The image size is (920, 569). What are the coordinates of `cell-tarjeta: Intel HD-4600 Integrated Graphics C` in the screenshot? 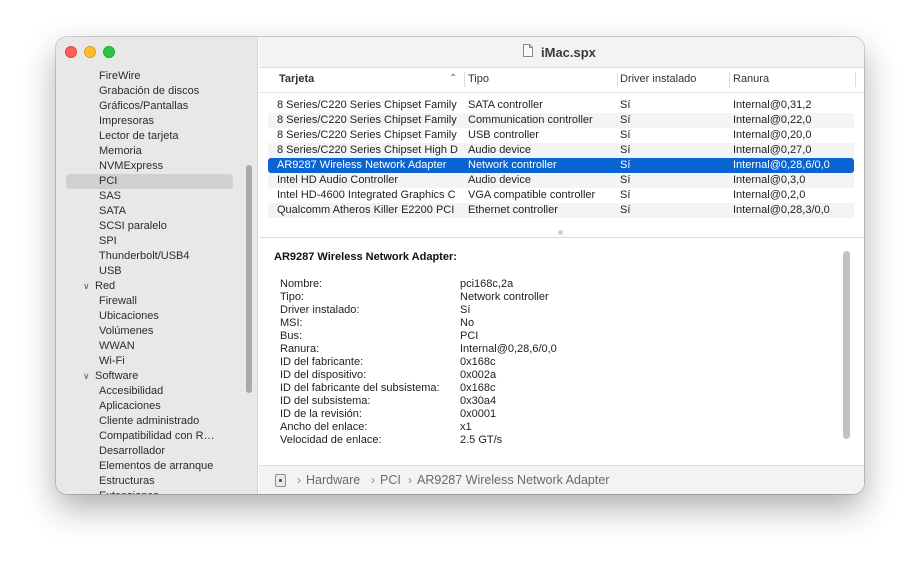 It's located at (366, 195).